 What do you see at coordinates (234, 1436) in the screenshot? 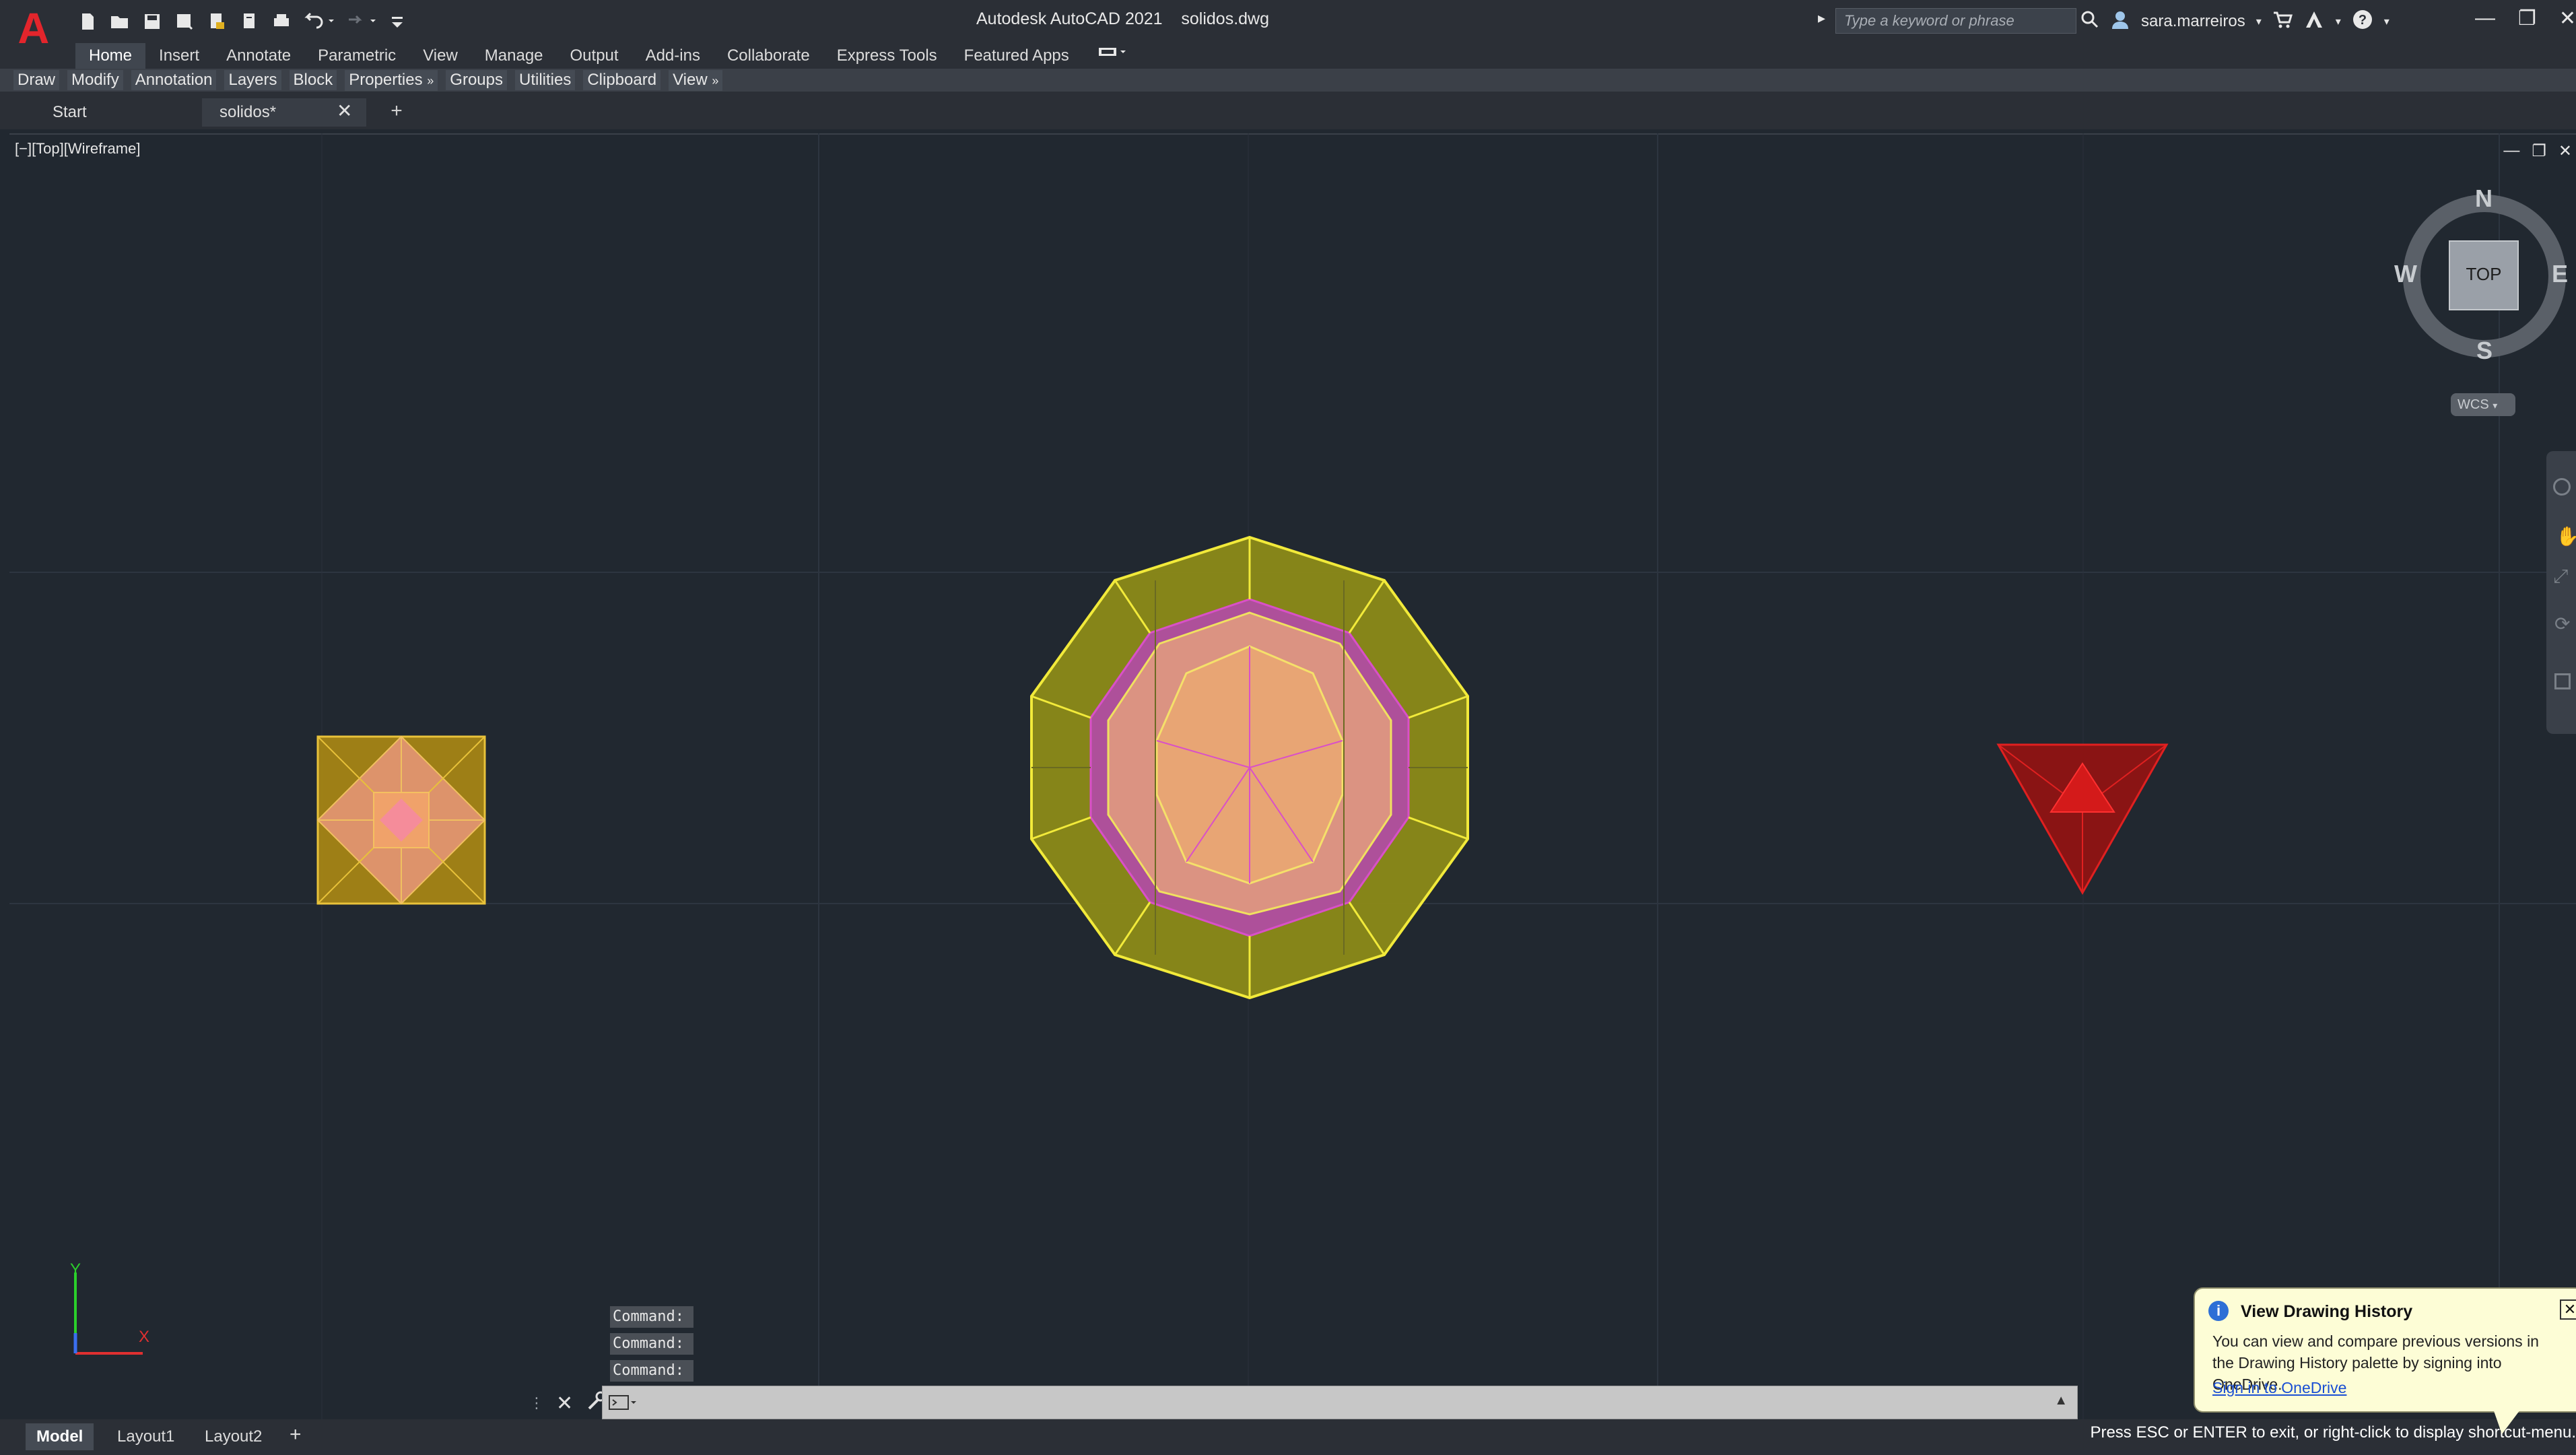
I see `tab-layout2: Layout2` at bounding box center [234, 1436].